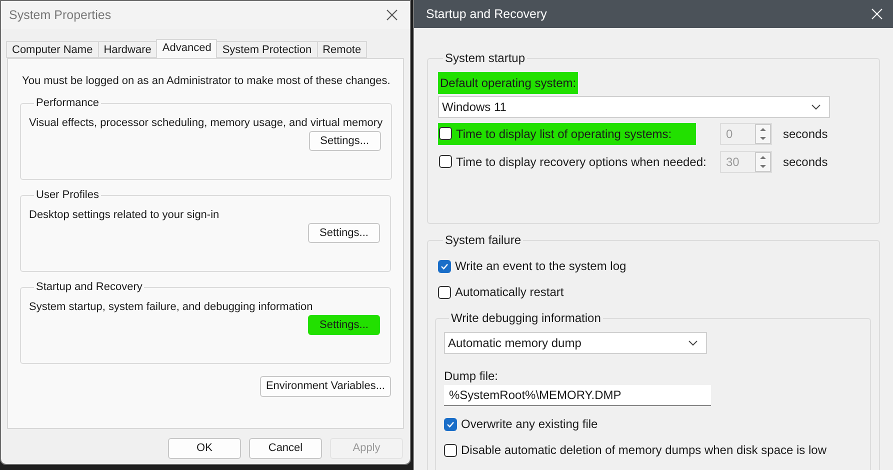 Image resolution: width=893 pixels, height=470 pixels. Describe the element at coordinates (204, 448) in the screenshot. I see `dialog-button: OK` at that location.